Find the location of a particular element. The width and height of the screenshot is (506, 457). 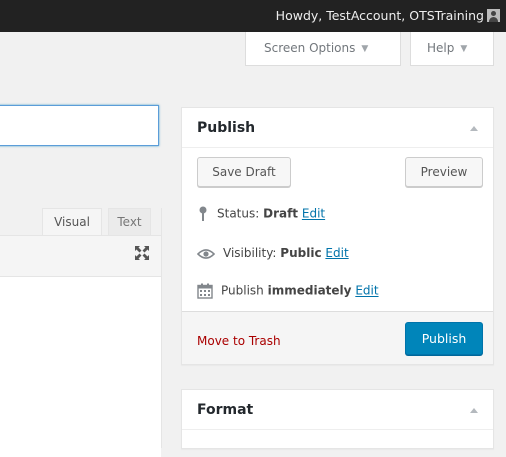

schedule-label: Publish is located at coordinates (242, 290).